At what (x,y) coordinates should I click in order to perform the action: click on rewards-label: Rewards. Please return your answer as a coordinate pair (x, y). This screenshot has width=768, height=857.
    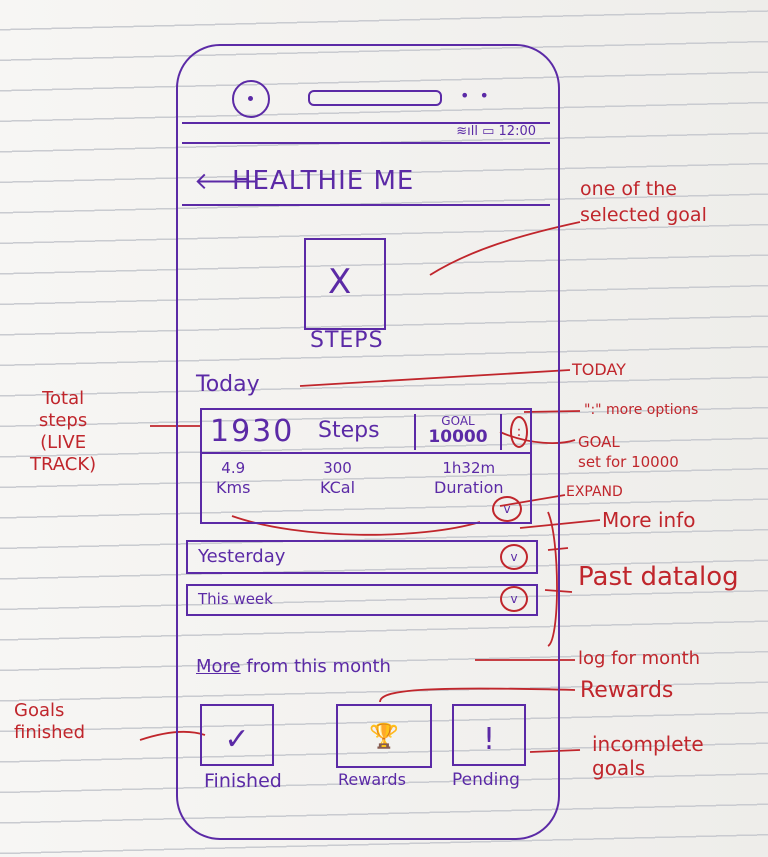
    Looking at the image, I should click on (372, 779).